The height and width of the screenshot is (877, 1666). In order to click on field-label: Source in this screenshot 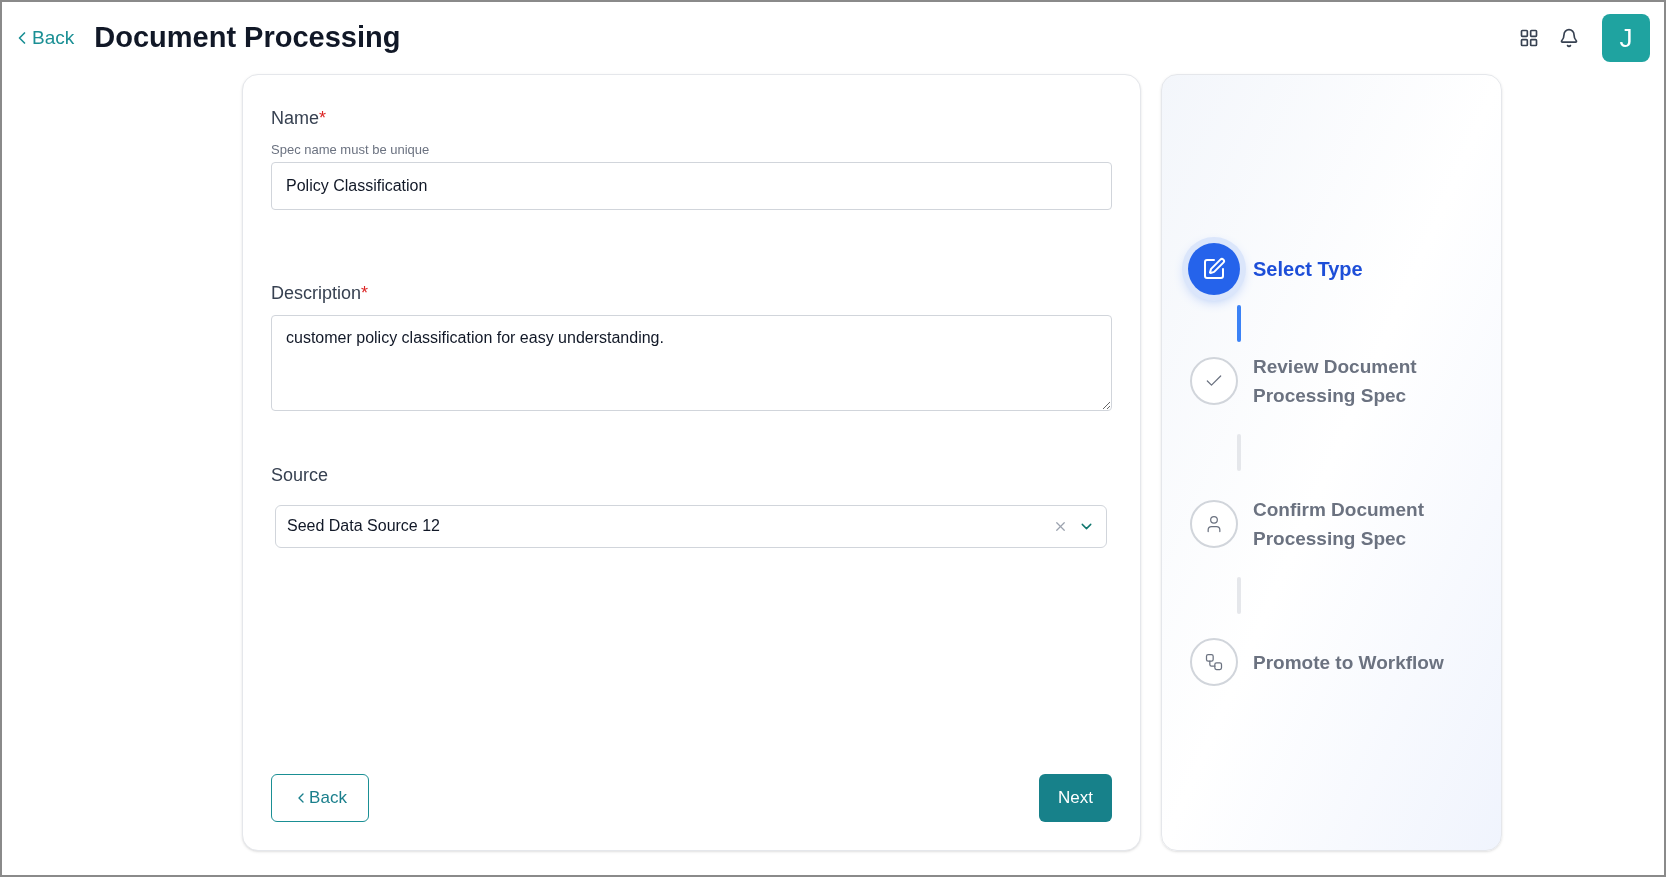, I will do `click(300, 475)`.